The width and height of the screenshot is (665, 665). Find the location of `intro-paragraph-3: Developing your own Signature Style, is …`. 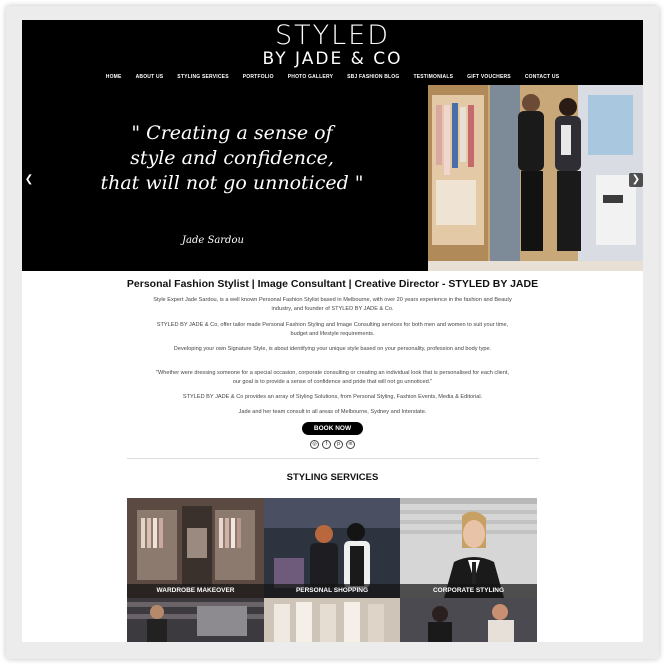

intro-paragraph-3: Developing your own Signature Style, is … is located at coordinates (332, 349).